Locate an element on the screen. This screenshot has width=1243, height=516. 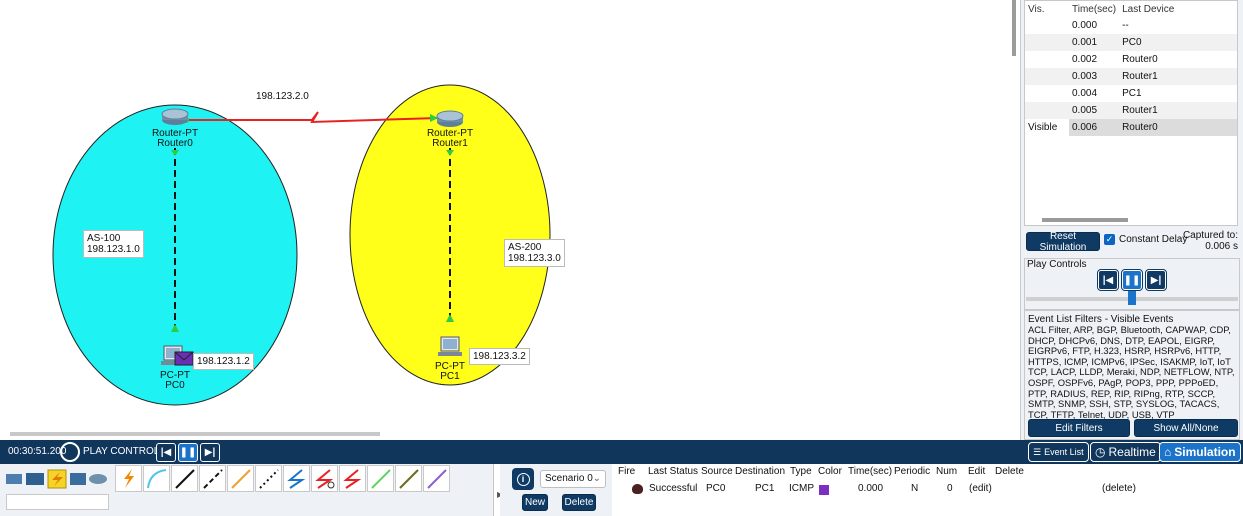
col-destination: Destination is located at coordinates (760, 471).